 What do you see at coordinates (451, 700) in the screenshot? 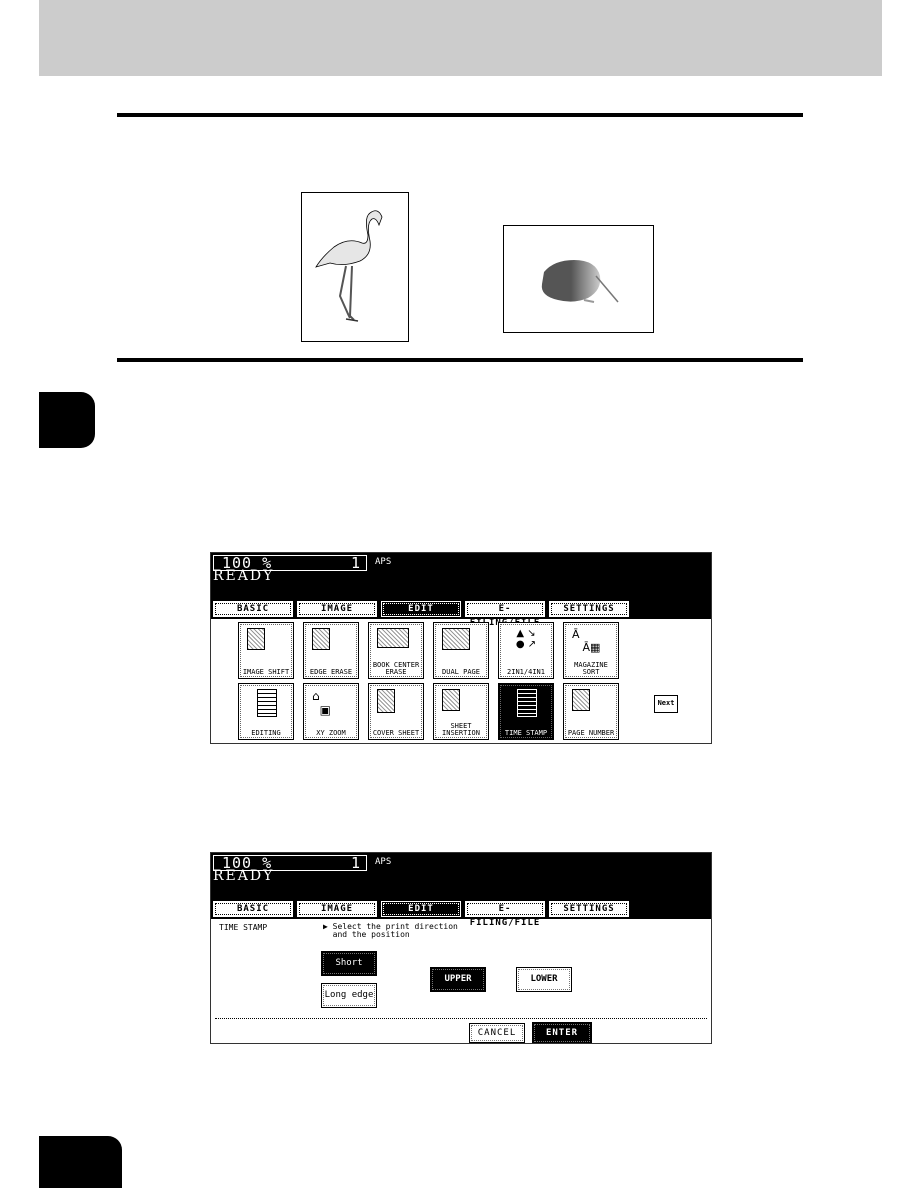
I see `sheet-insertion-icon` at bounding box center [451, 700].